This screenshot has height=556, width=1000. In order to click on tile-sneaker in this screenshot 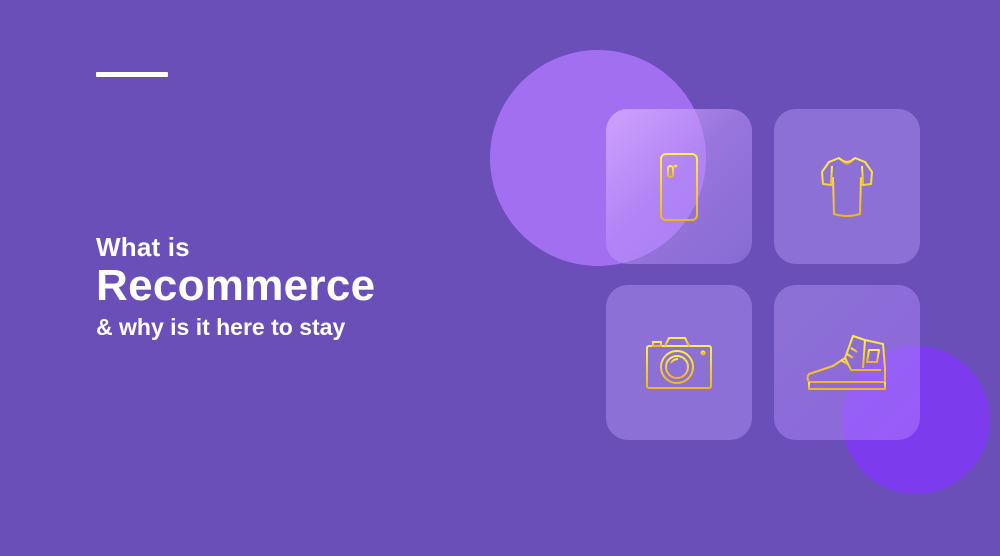, I will do `click(847, 362)`.